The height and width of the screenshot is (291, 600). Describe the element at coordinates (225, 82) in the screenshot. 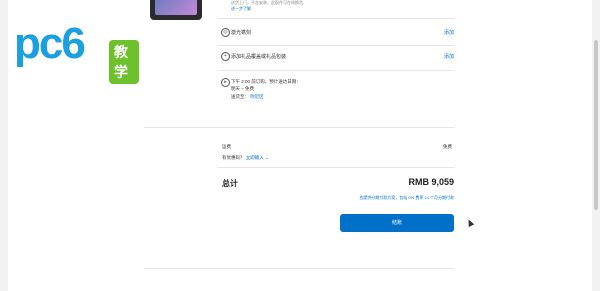

I see `truck-icon: ▸` at that location.